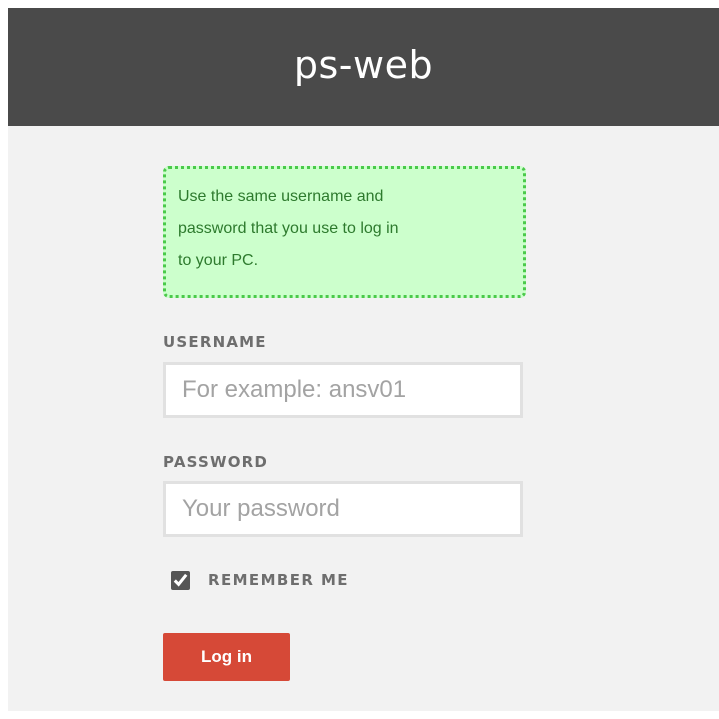  Describe the element at coordinates (180, 580) in the screenshot. I see `remember-me-checkbox` at that location.